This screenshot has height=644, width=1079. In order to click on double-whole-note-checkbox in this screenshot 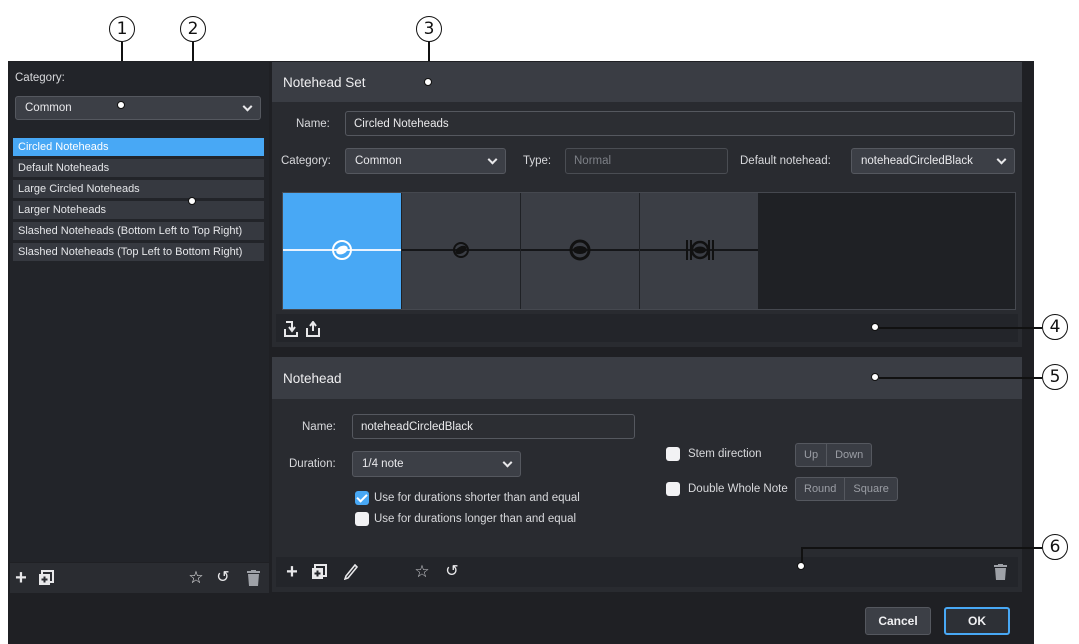, I will do `click(673, 489)`.